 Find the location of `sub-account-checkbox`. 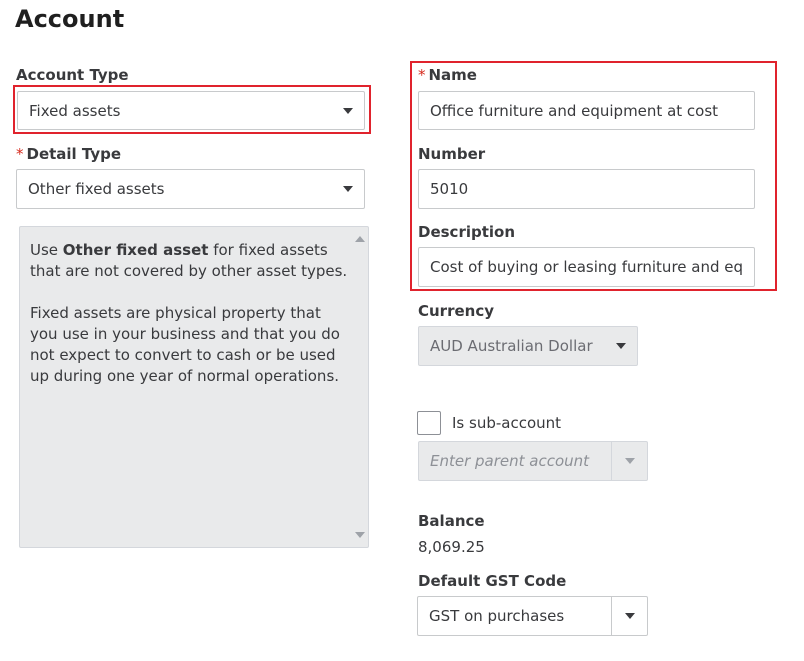

sub-account-checkbox is located at coordinates (429, 423).